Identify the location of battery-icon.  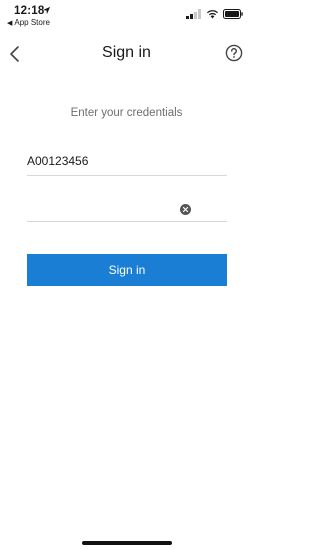
(233, 14).